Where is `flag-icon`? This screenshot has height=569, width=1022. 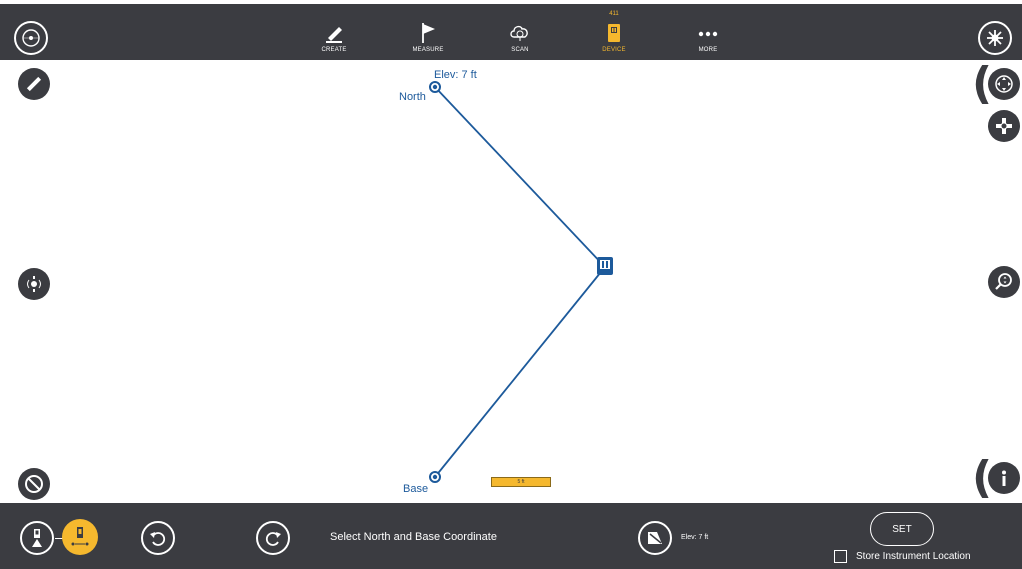 flag-icon is located at coordinates (428, 33).